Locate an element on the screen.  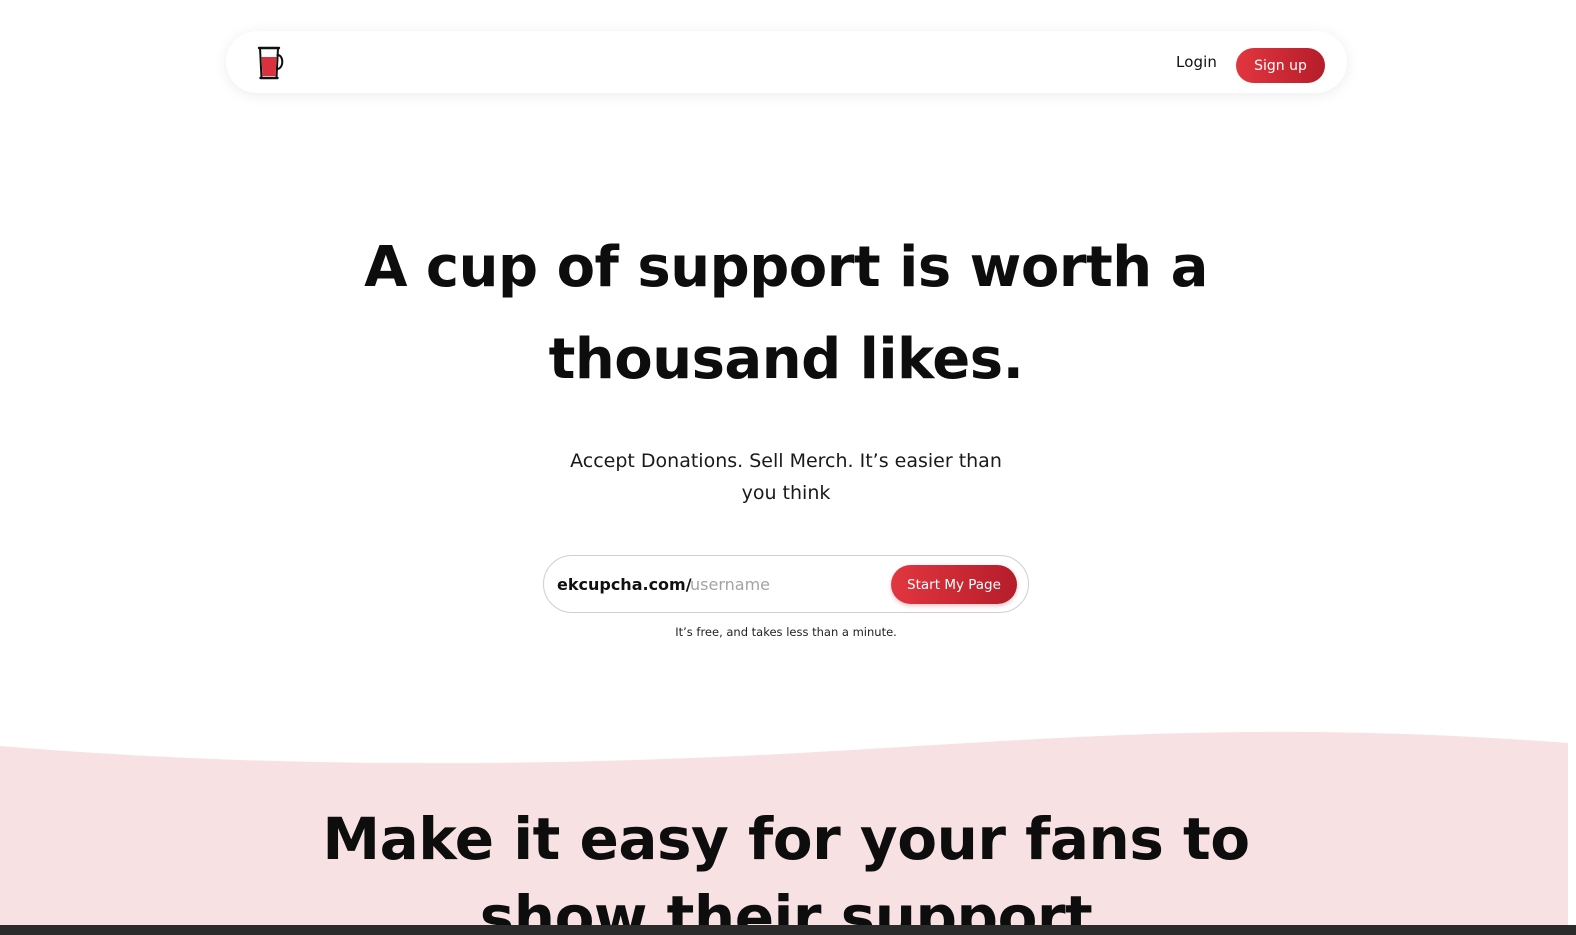
hero-subtitle-line-2: you think is located at coordinates (786, 493).